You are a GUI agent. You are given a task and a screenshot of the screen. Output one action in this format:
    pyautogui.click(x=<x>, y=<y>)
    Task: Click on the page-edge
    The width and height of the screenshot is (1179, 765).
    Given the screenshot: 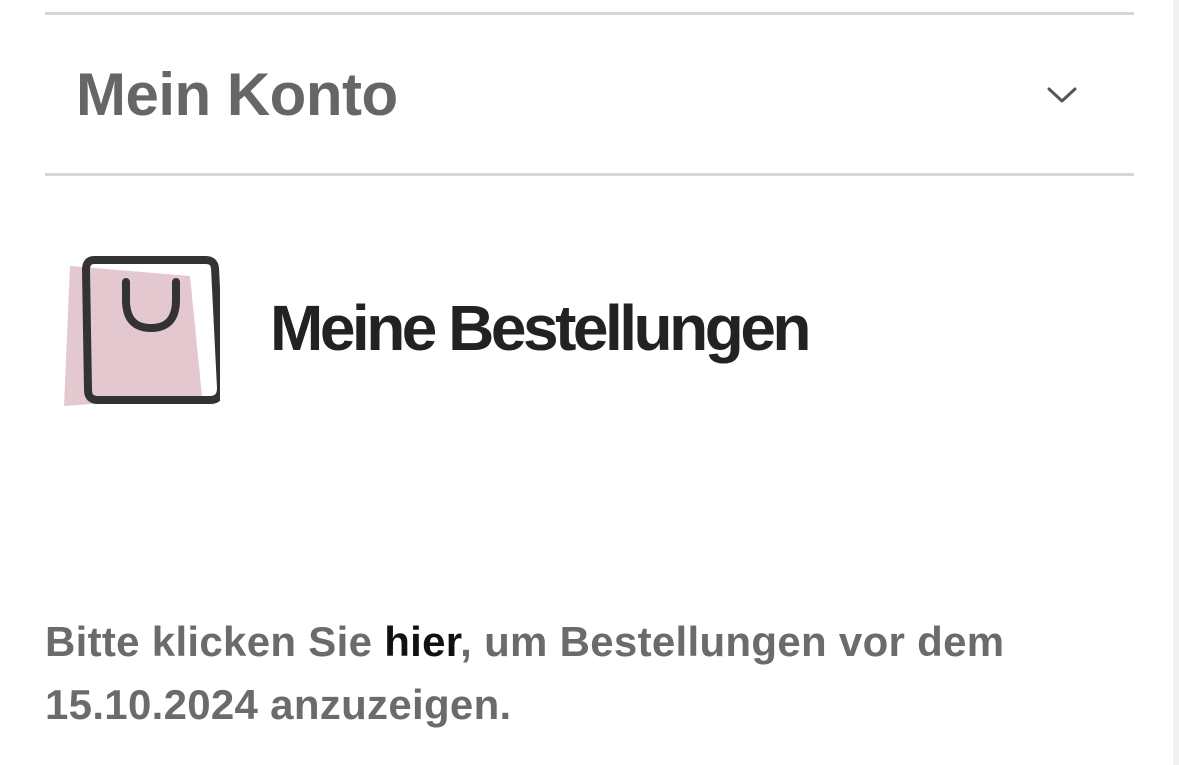 What is the action you would take?
    pyautogui.click(x=1176, y=382)
    